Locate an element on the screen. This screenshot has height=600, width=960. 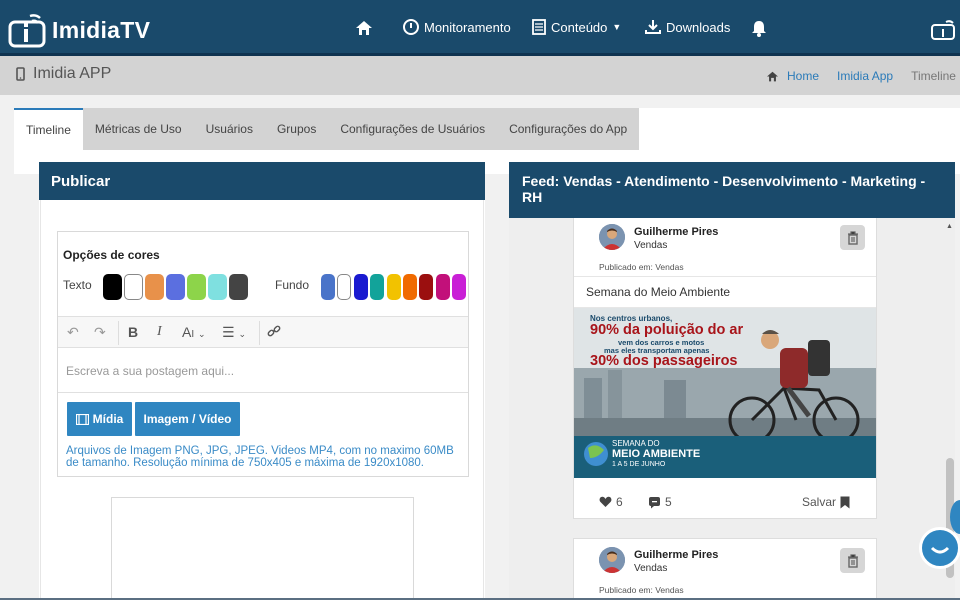
align-icon: ☰ ⌄ is located at coordinates (234, 332).